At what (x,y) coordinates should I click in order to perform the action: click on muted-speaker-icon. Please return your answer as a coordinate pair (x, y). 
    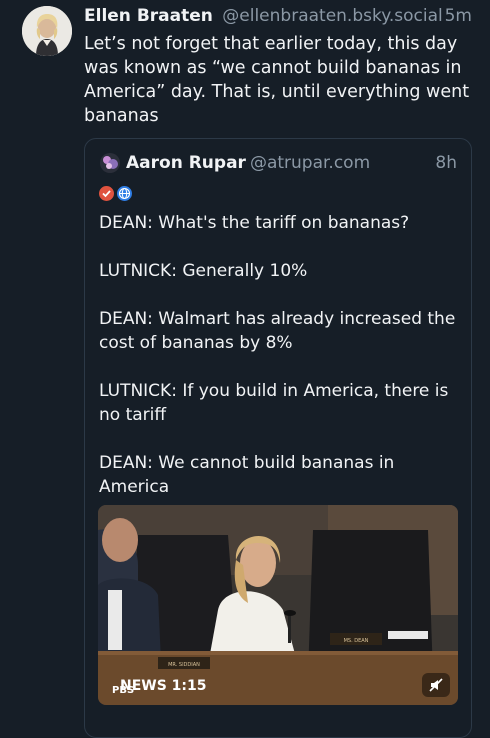
    Looking at the image, I should click on (436, 685).